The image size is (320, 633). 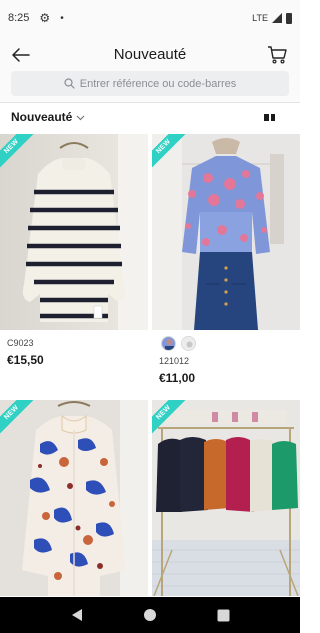 I want to click on chevron-down-icon, so click(x=80, y=117).